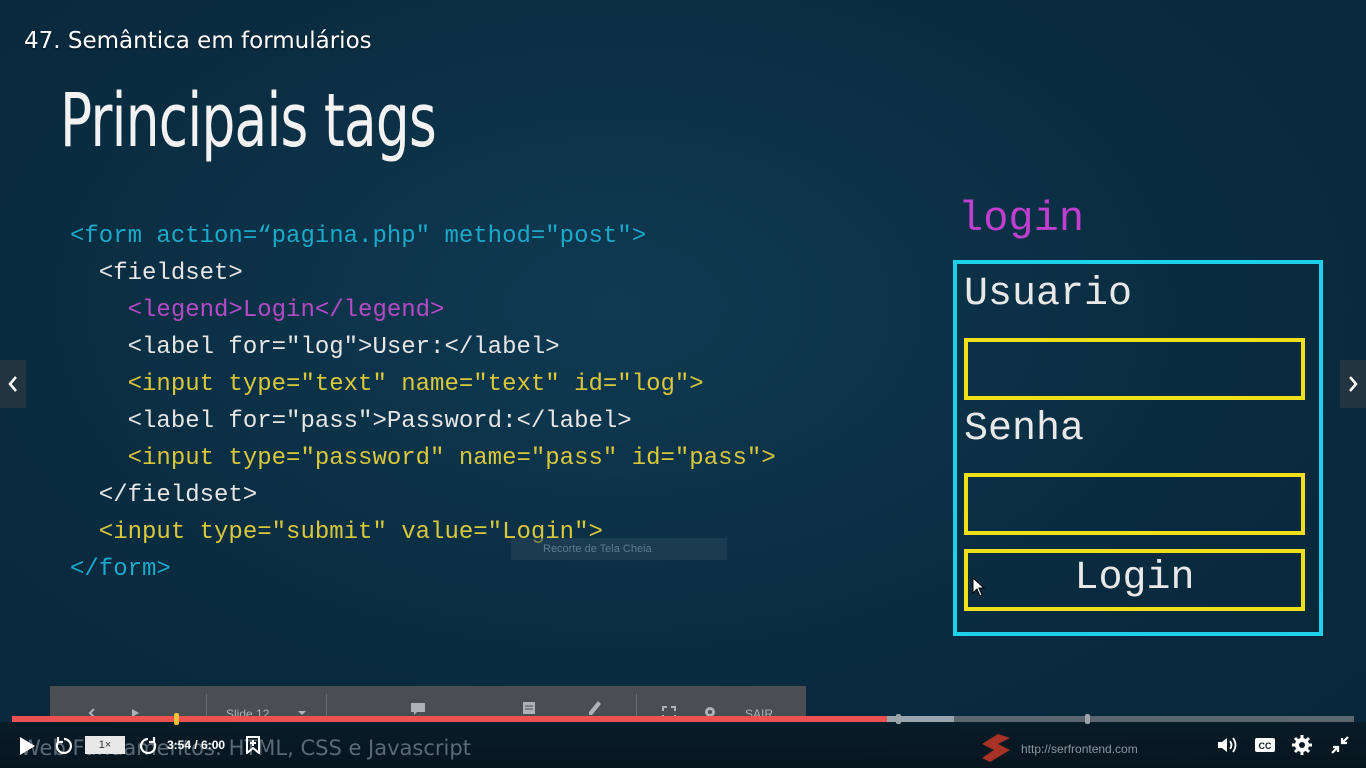 This screenshot has height=768, width=1366. I want to click on demo-user-label: Usuario, so click(1048, 294).